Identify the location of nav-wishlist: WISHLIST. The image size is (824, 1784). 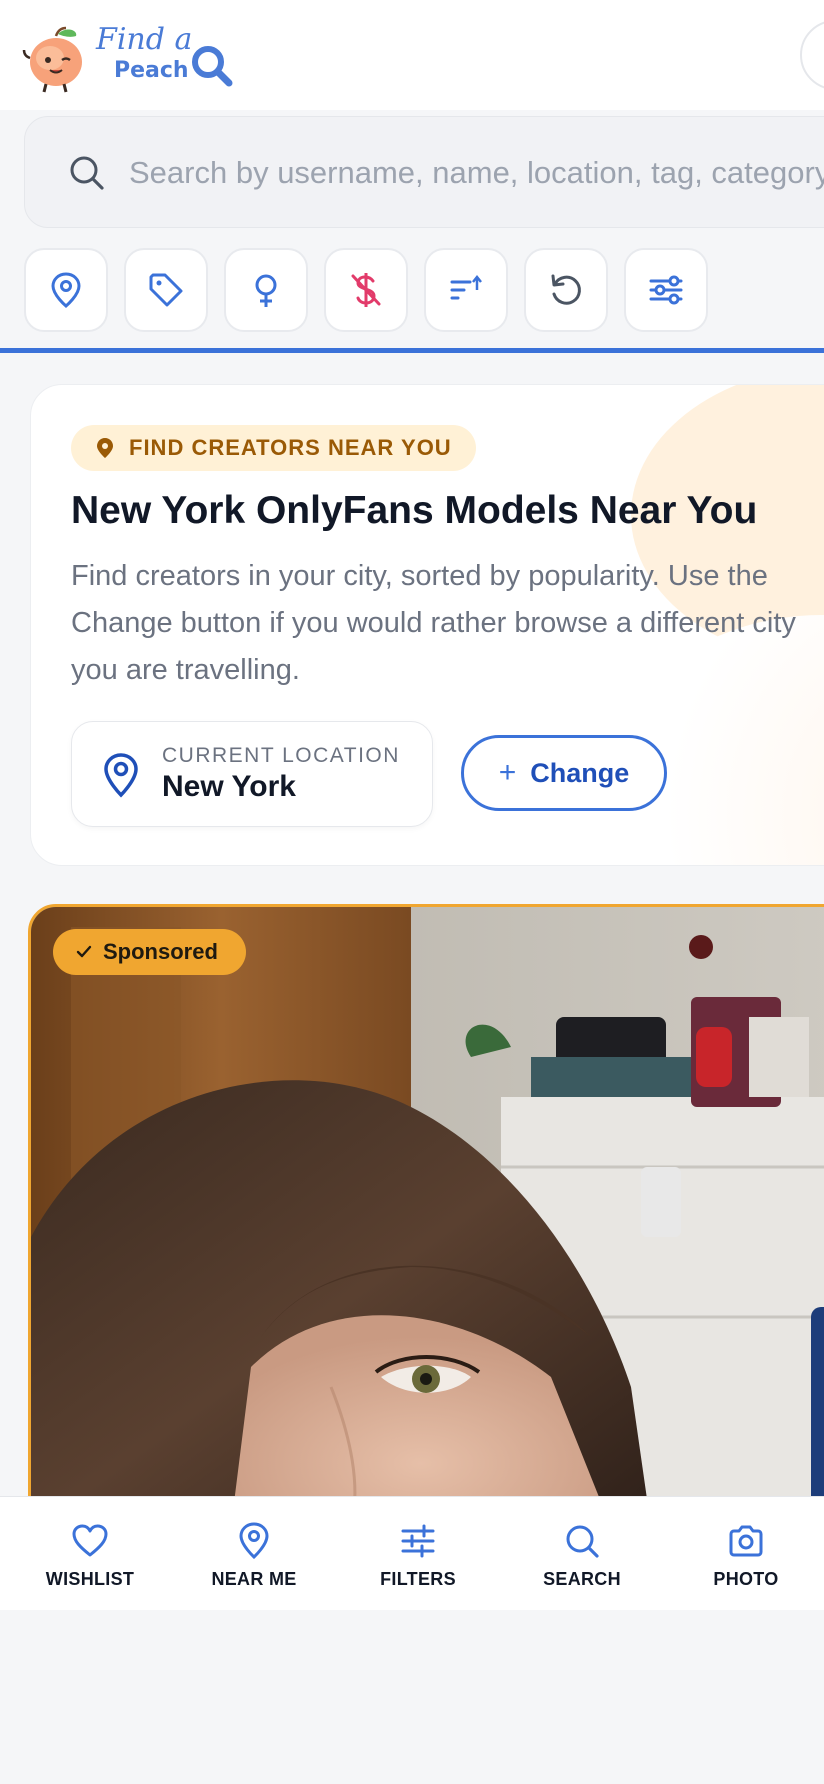
(90, 1554).